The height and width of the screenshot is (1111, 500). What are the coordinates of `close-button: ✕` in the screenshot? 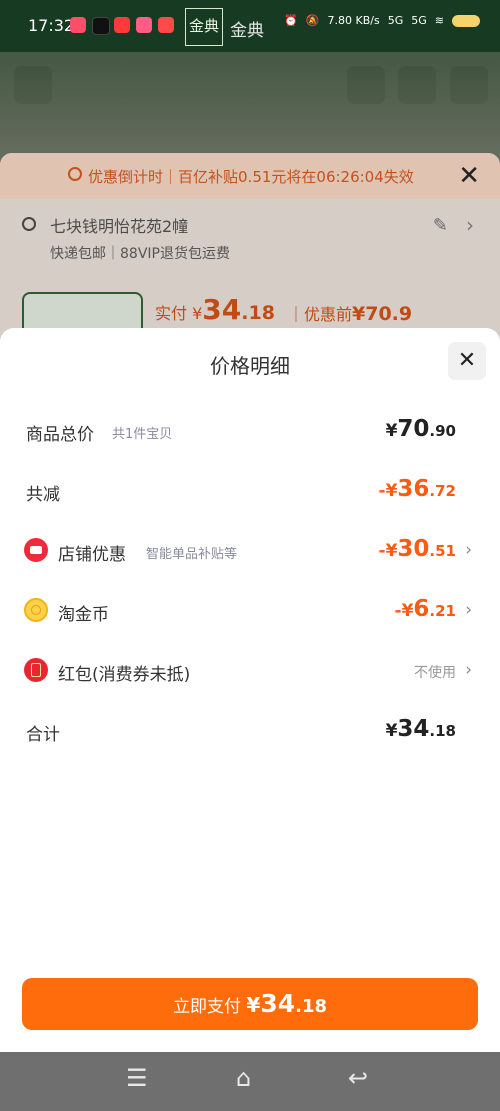 It's located at (467, 361).